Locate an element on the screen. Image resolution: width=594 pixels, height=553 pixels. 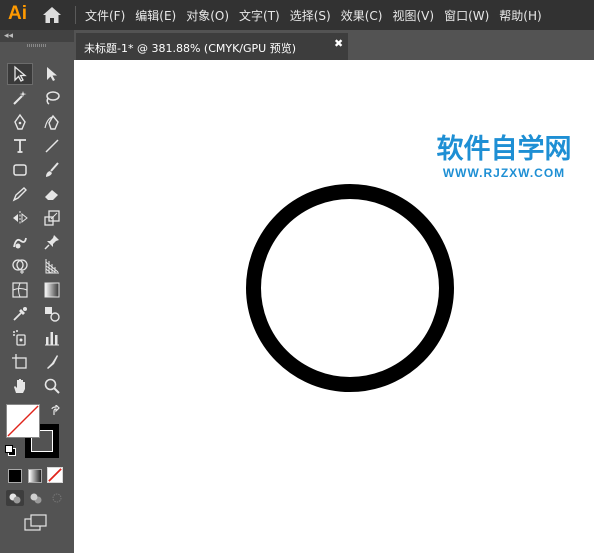
tools-panel-header: ◂◂ is located at coordinates (37, 36).